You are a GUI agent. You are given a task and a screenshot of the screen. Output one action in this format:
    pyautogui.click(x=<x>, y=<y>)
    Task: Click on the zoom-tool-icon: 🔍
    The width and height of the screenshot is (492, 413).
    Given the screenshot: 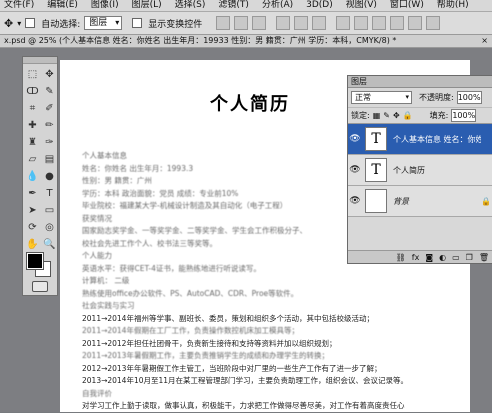 What is the action you would take?
    pyautogui.click(x=49, y=244)
    